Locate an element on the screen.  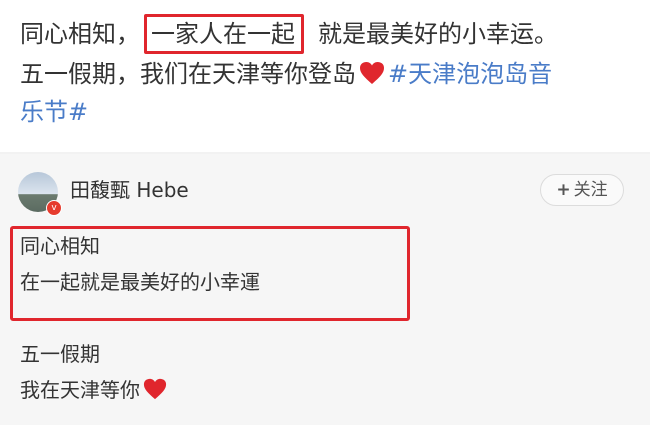
plus-icon: + is located at coordinates (563, 190).